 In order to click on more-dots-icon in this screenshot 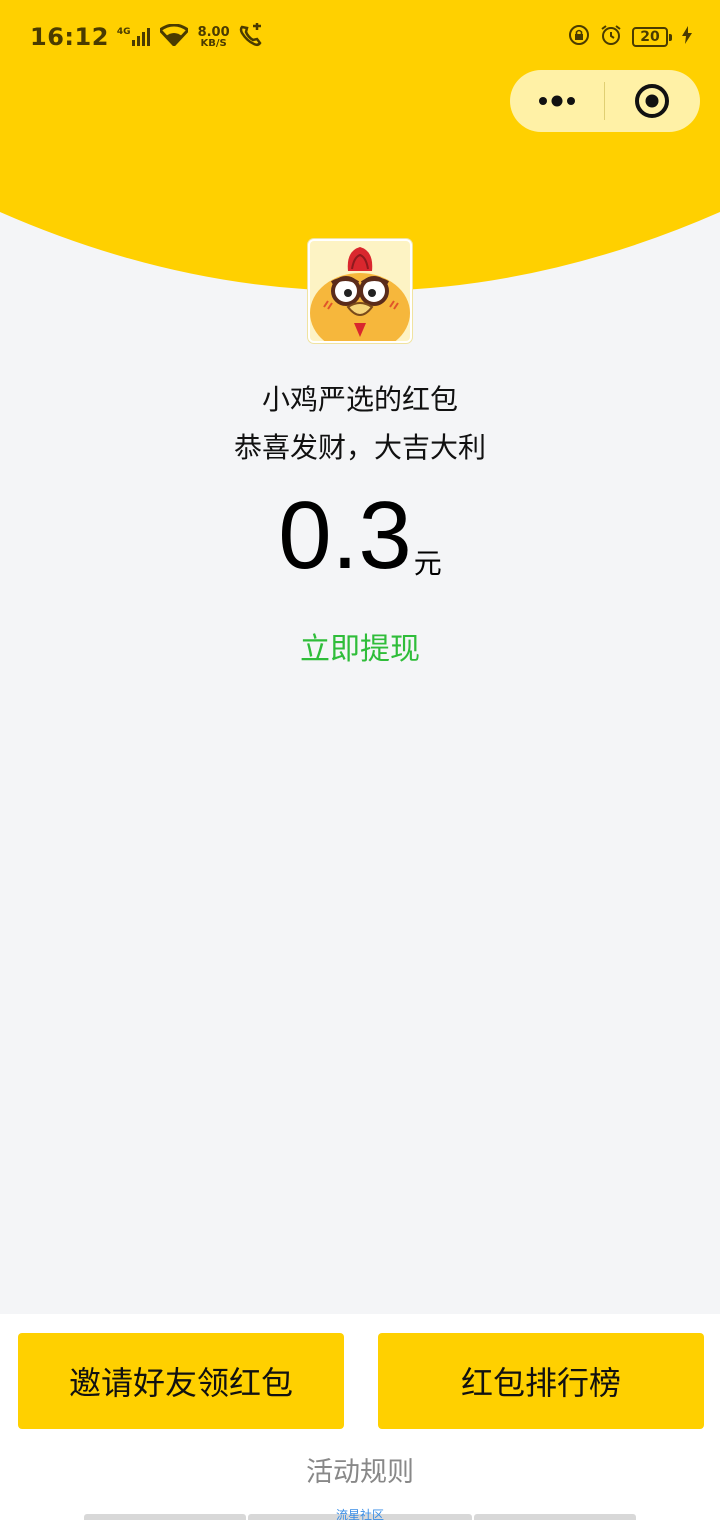, I will do `click(557, 101)`.